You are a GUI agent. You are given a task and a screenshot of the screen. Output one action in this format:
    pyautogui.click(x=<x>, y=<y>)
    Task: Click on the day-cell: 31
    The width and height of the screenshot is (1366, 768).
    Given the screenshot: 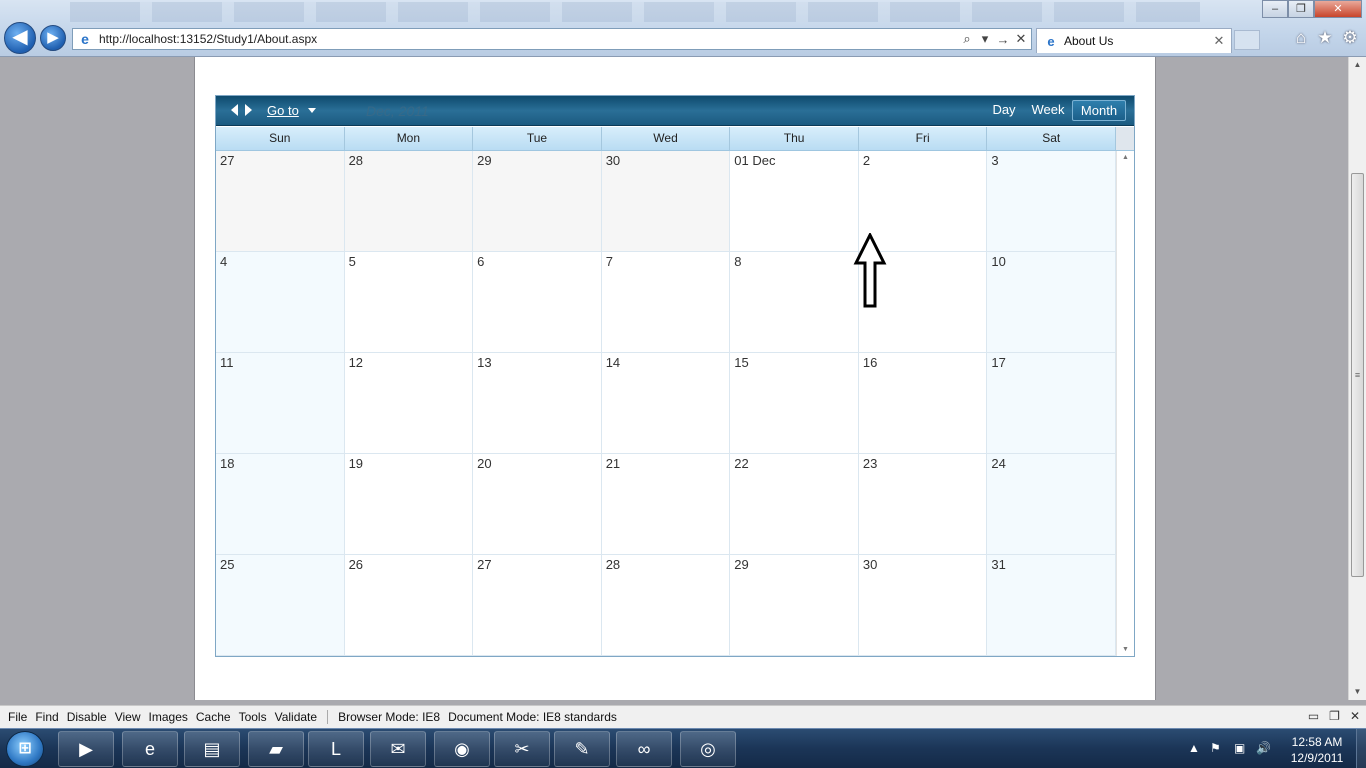 What is the action you would take?
    pyautogui.click(x=1051, y=605)
    